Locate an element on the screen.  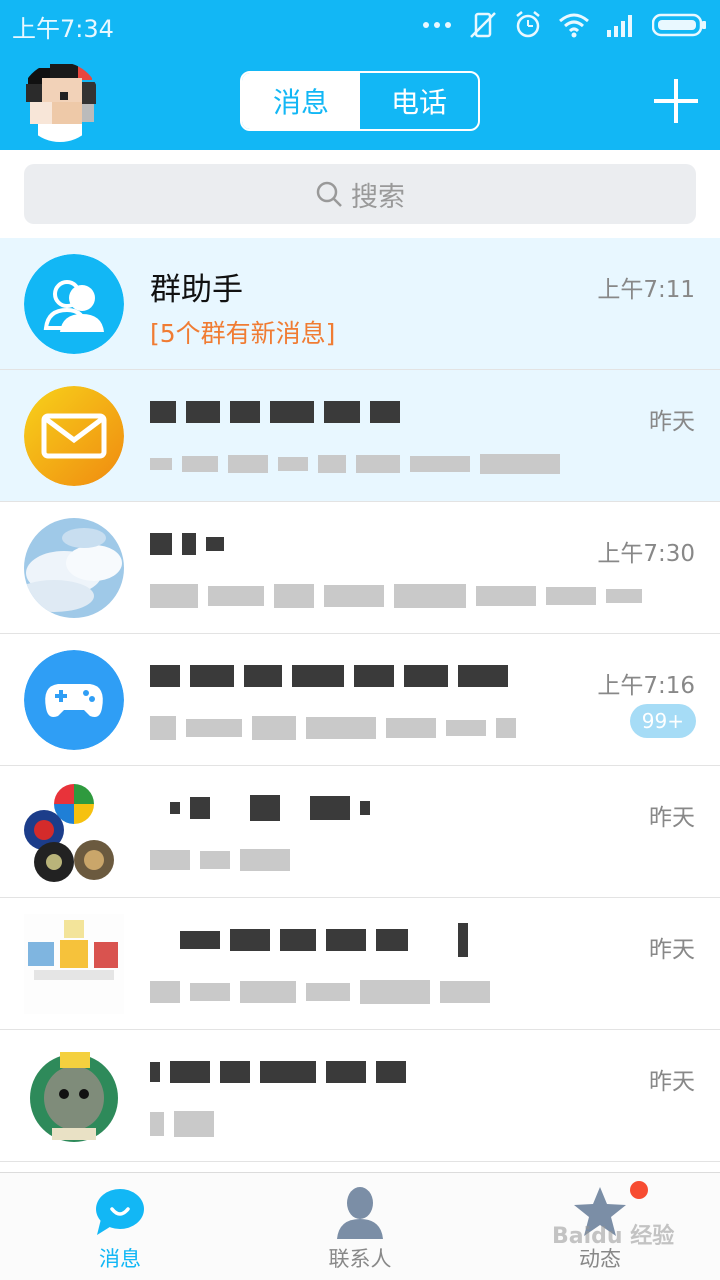
title-bar: 消息 电话 is located at coordinates (360, 100).